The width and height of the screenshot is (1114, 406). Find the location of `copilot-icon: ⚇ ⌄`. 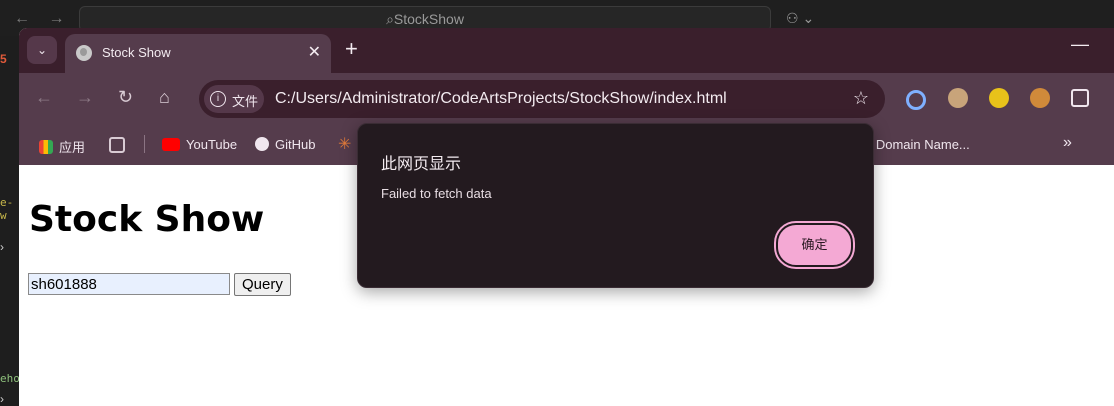

copilot-icon: ⚇ ⌄ is located at coordinates (800, 18).